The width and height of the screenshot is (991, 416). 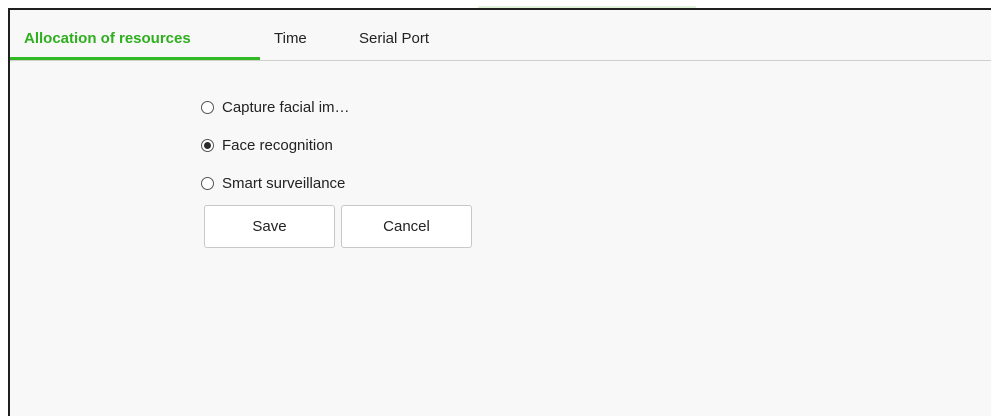 What do you see at coordinates (269, 226) in the screenshot?
I see `save-button: Save` at bounding box center [269, 226].